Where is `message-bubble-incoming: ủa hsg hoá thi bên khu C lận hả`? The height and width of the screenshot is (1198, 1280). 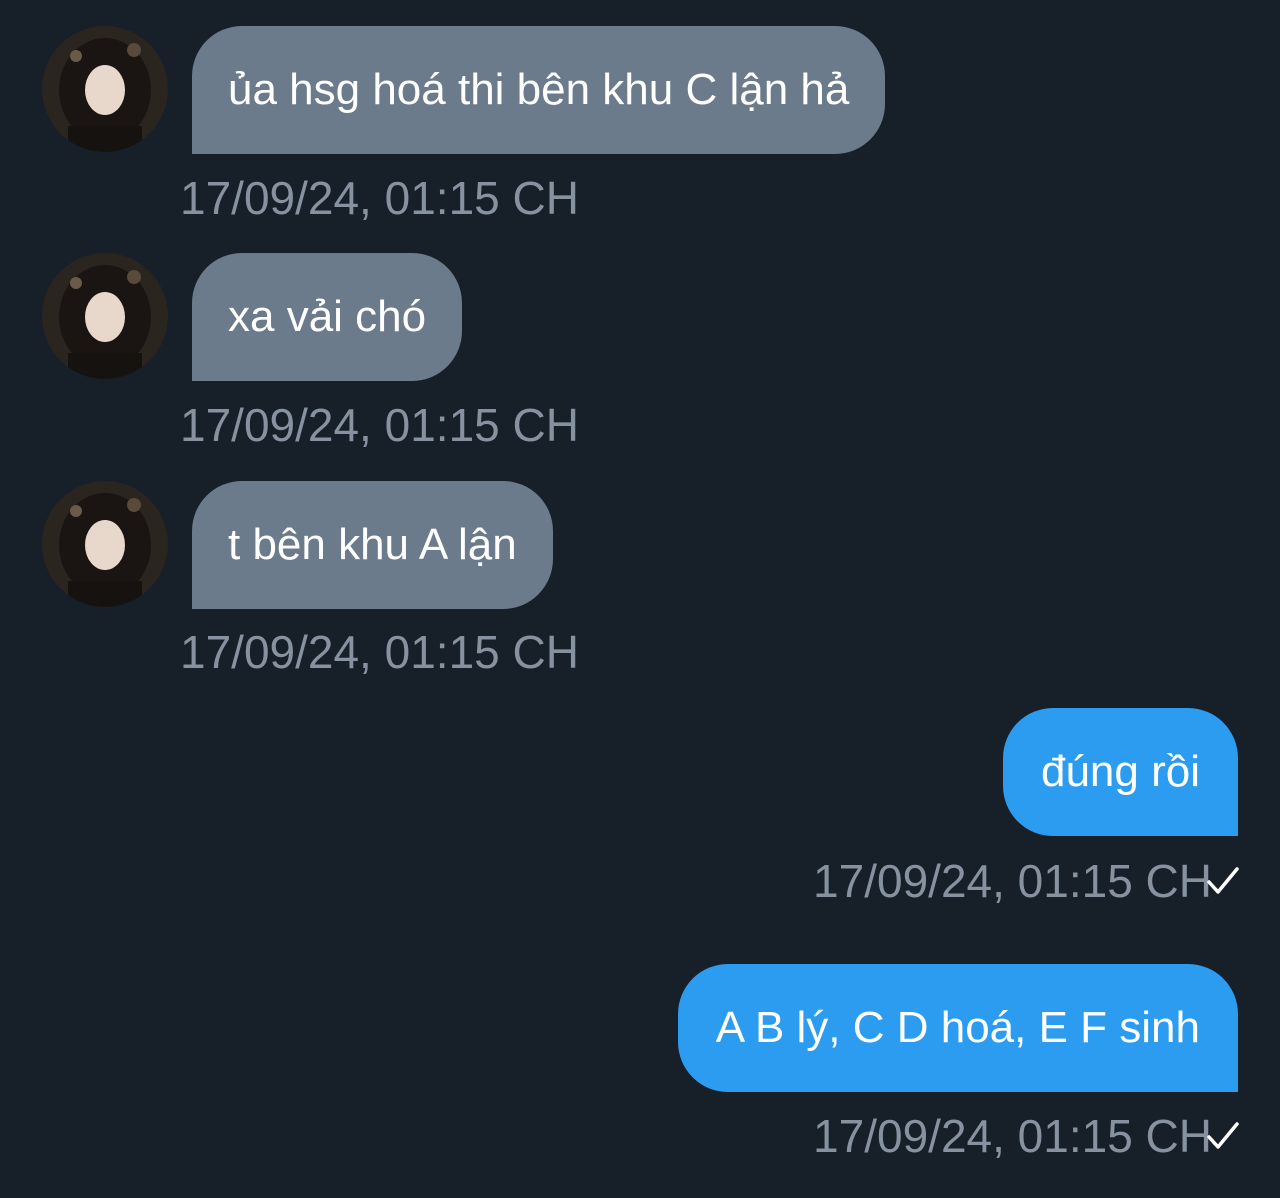 message-bubble-incoming: ủa hsg hoá thi bên khu C lận hả is located at coordinates (539, 90).